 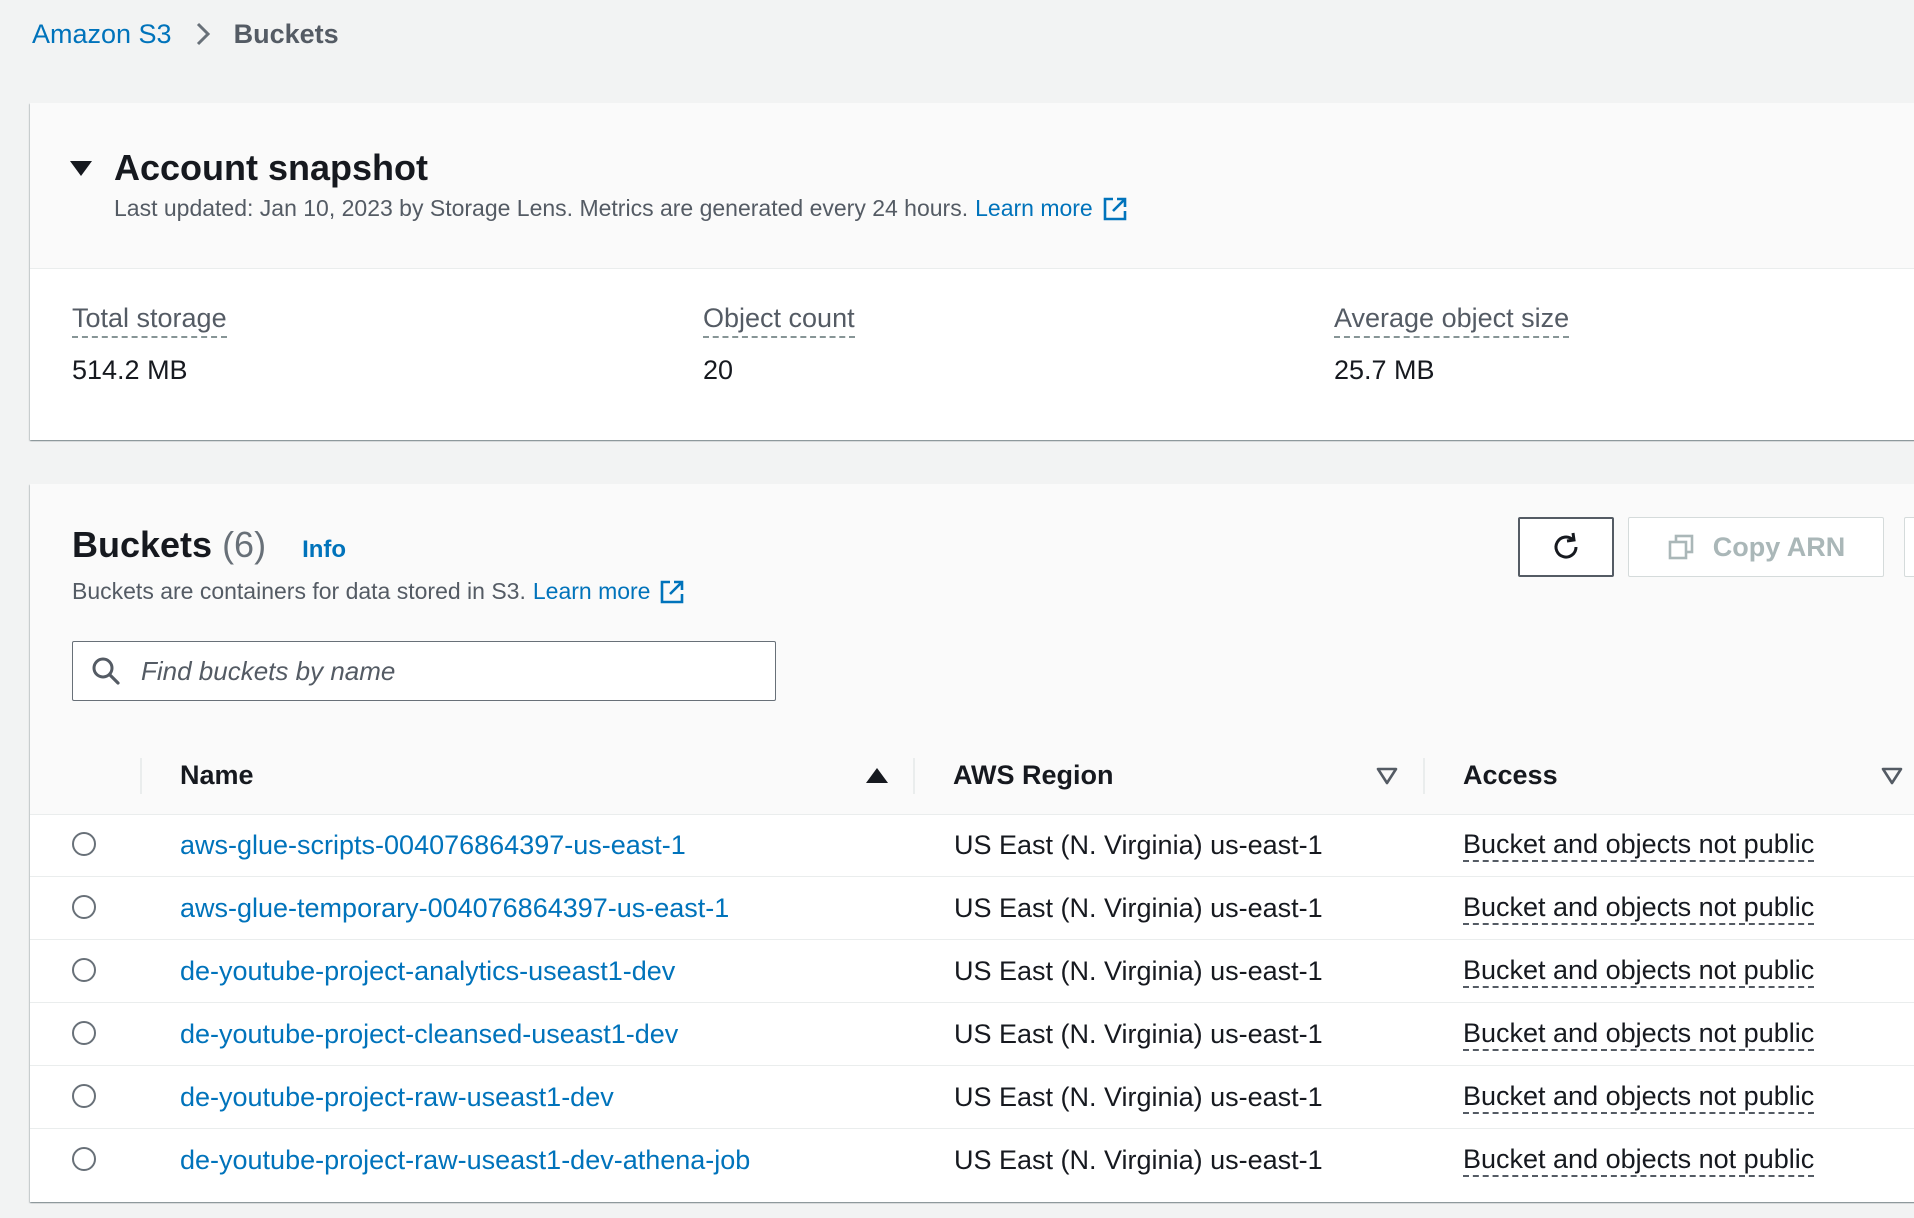 What do you see at coordinates (1452, 320) in the screenshot?
I see `metric-label: Average object size` at bounding box center [1452, 320].